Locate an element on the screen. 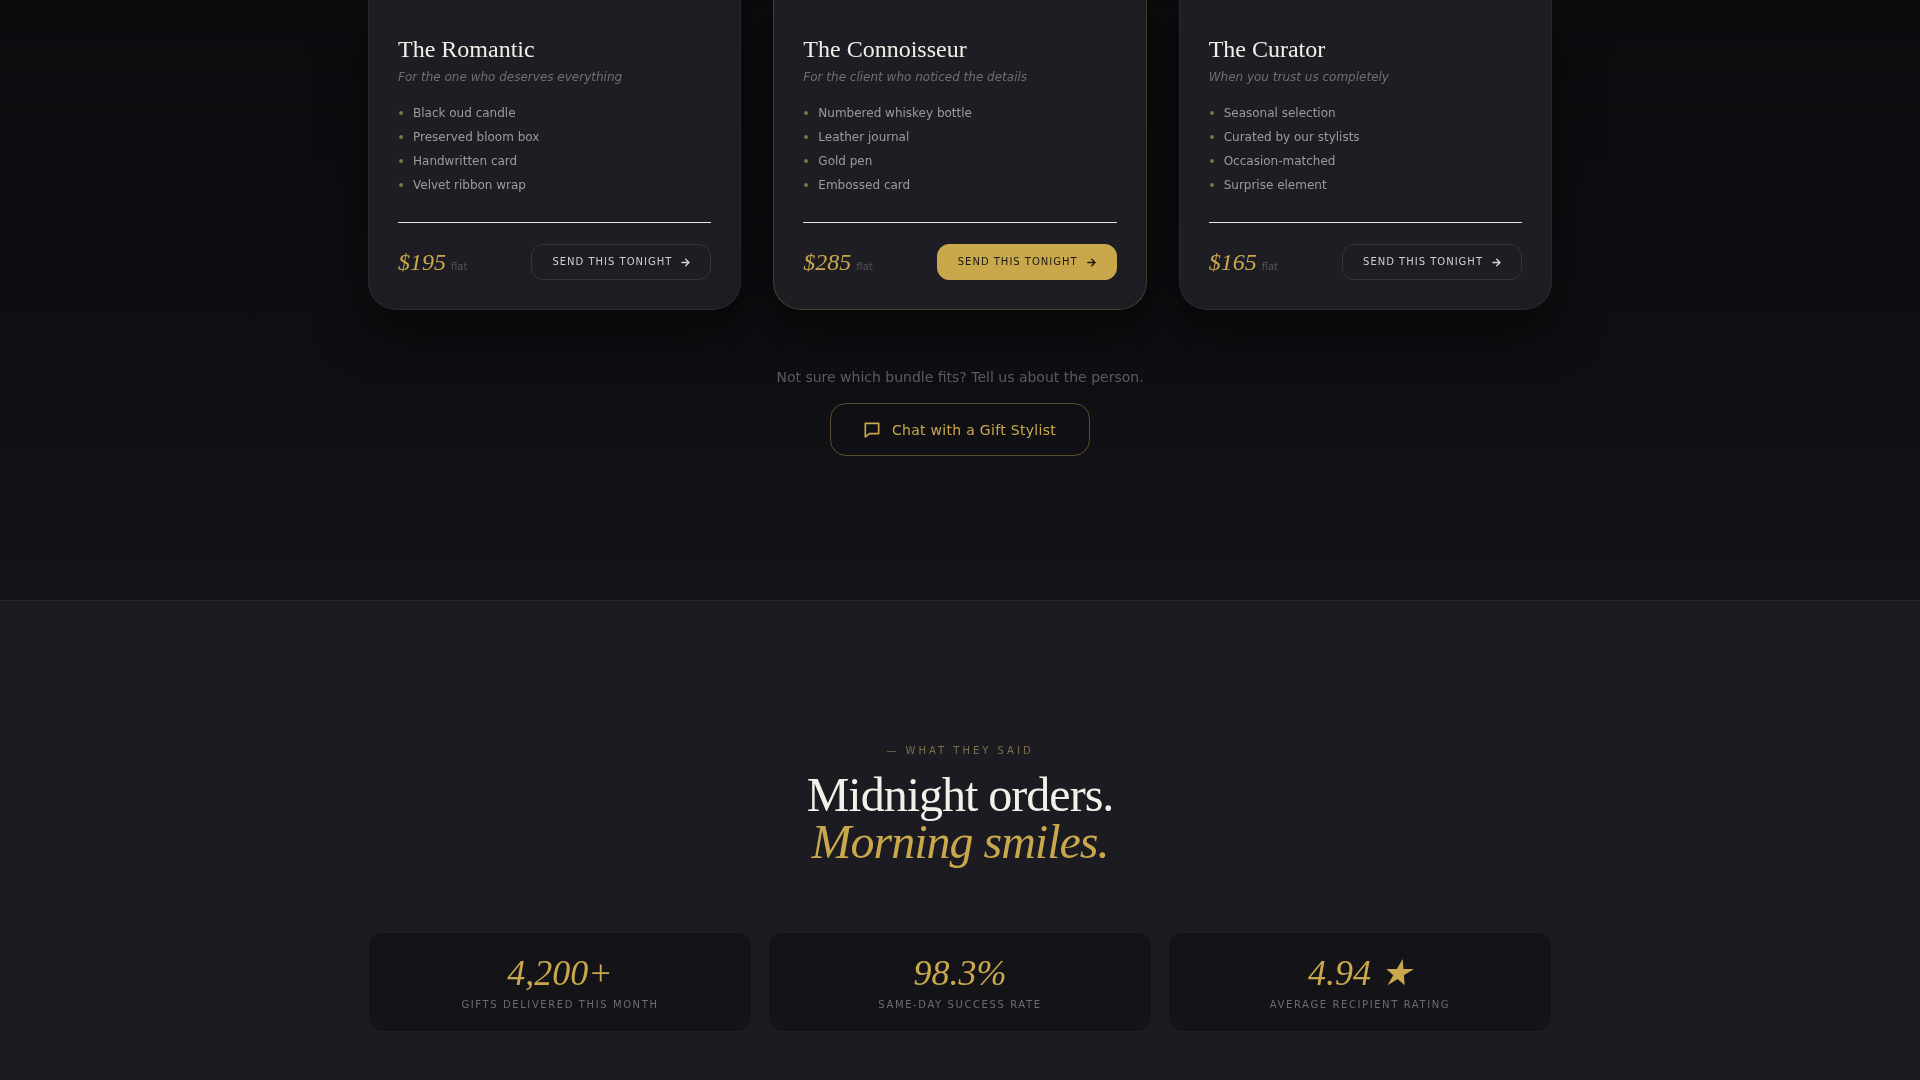  bundle-item: Leather journal is located at coordinates (864, 137).